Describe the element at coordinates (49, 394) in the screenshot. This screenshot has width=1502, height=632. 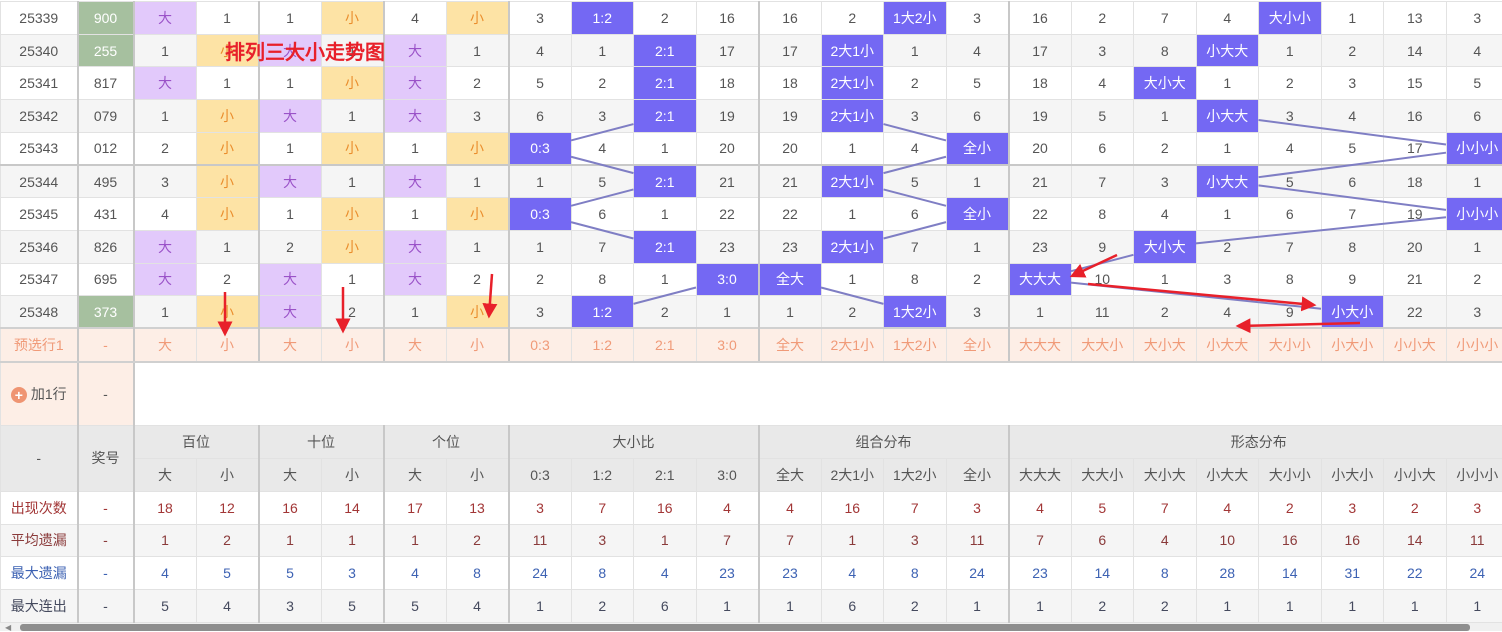
I see `add-row-label: 加1行` at that location.